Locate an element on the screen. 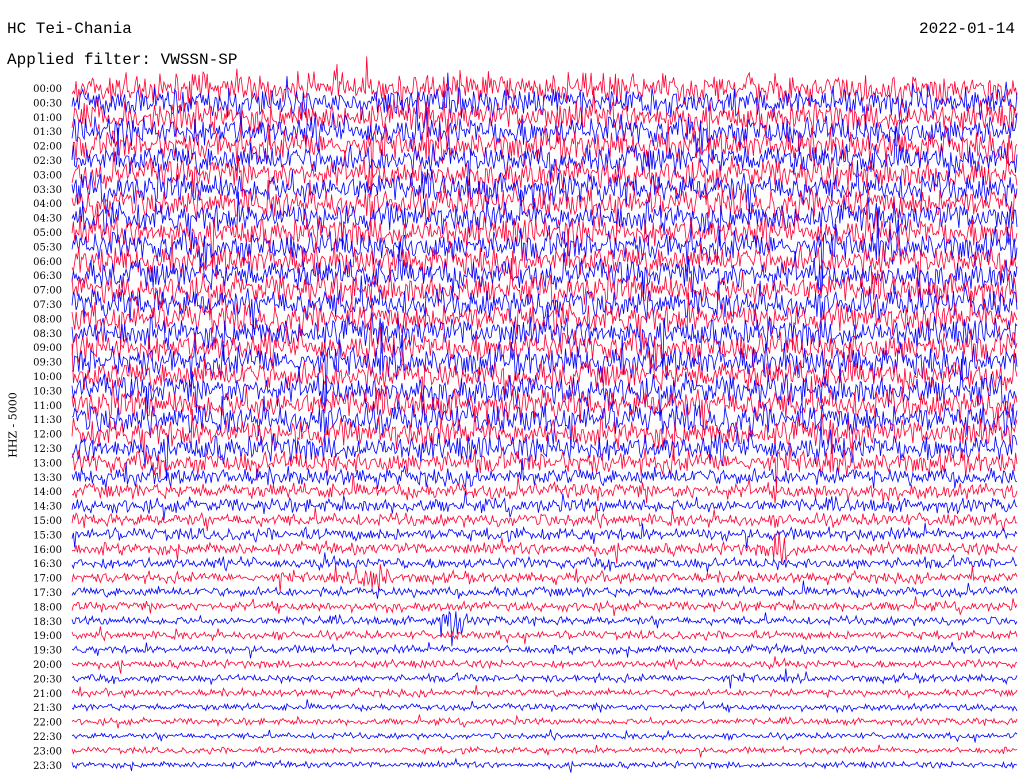 Image resolution: width=1024 pixels, height=780 pixels. time-label: 01:00 is located at coordinates (47, 118).